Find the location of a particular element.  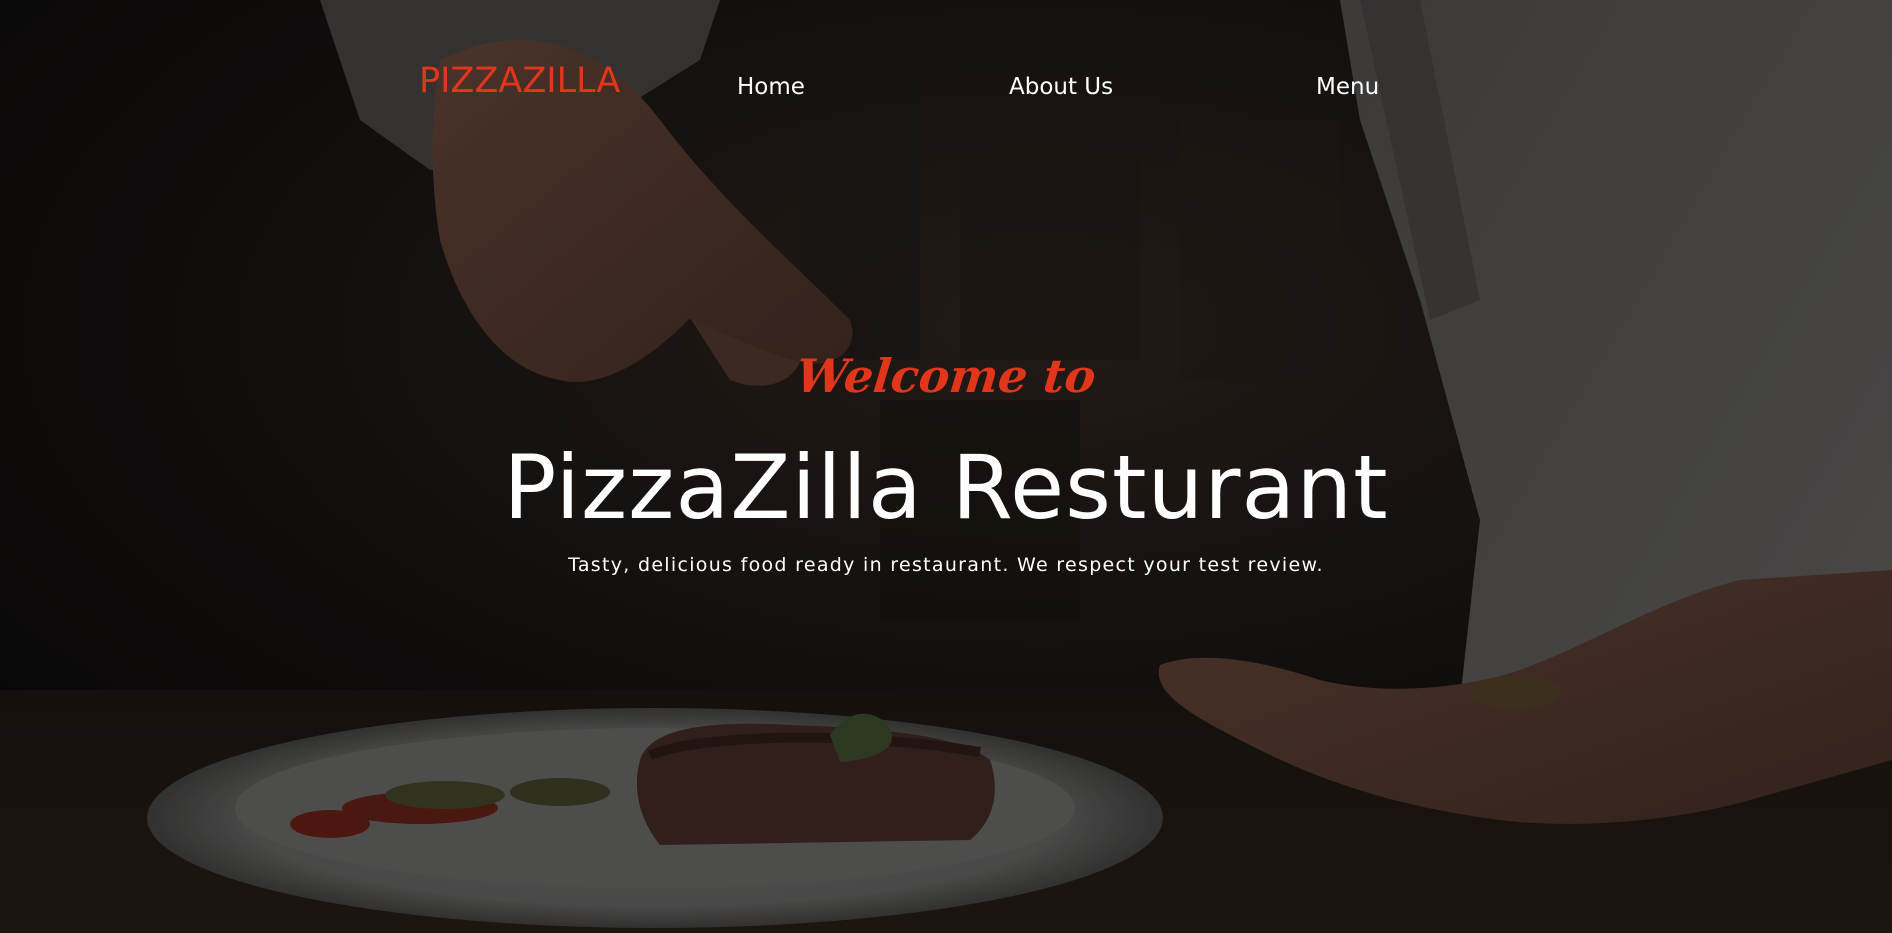

nav-link-menu: Menu is located at coordinates (1347, 87).